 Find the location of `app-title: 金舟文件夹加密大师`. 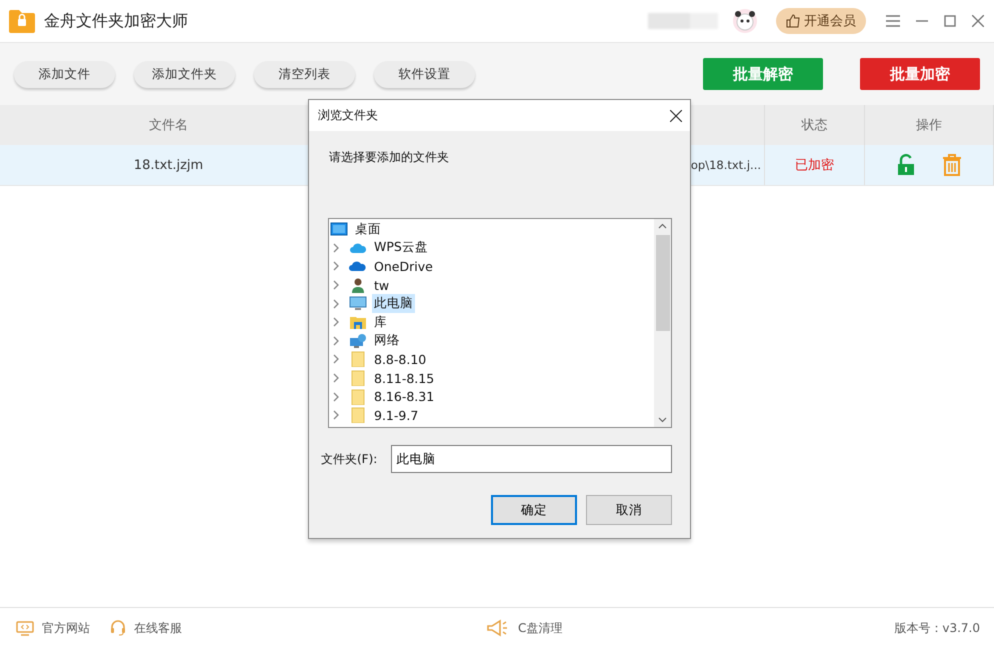

app-title: 金舟文件夹加密大师 is located at coordinates (116, 21).